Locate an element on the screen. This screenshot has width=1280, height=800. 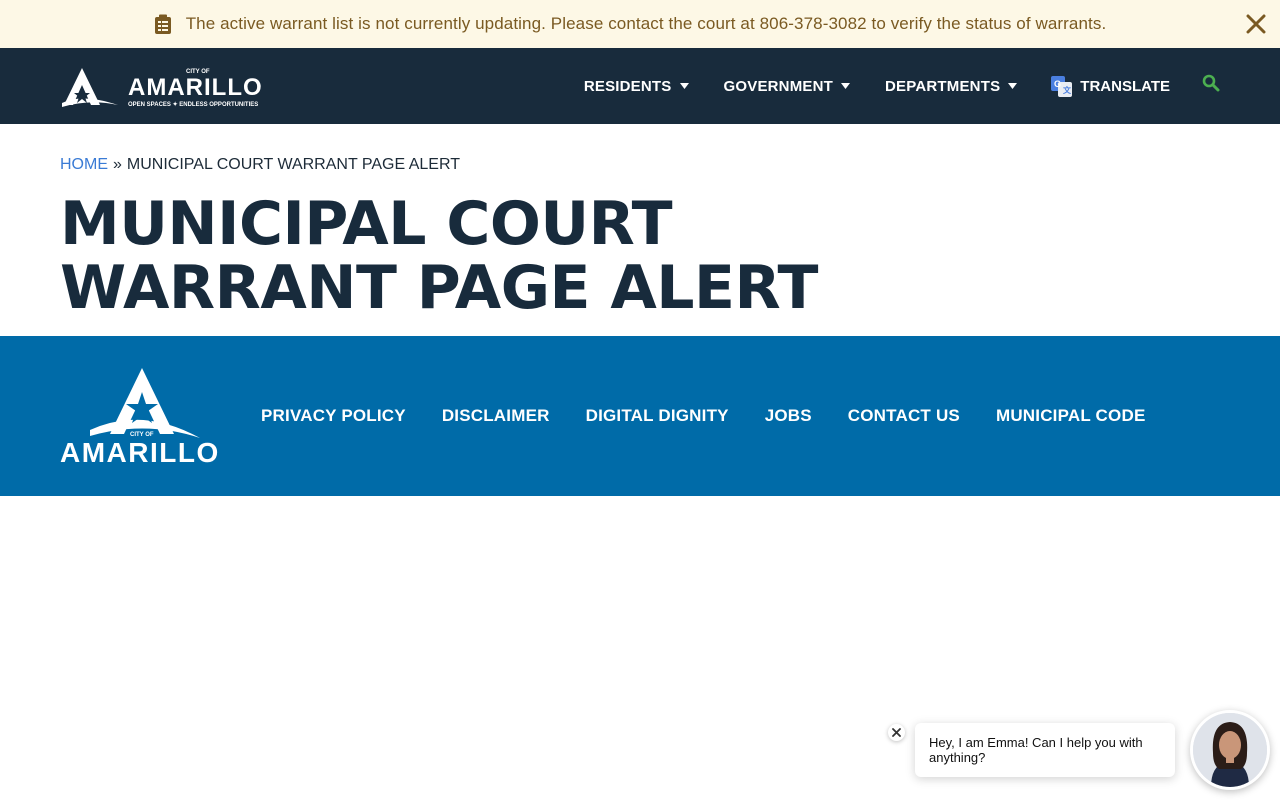
breadcrumb-current: MUNICIPAL COURT WARRANT PAGE ALERT is located at coordinates (293, 164).